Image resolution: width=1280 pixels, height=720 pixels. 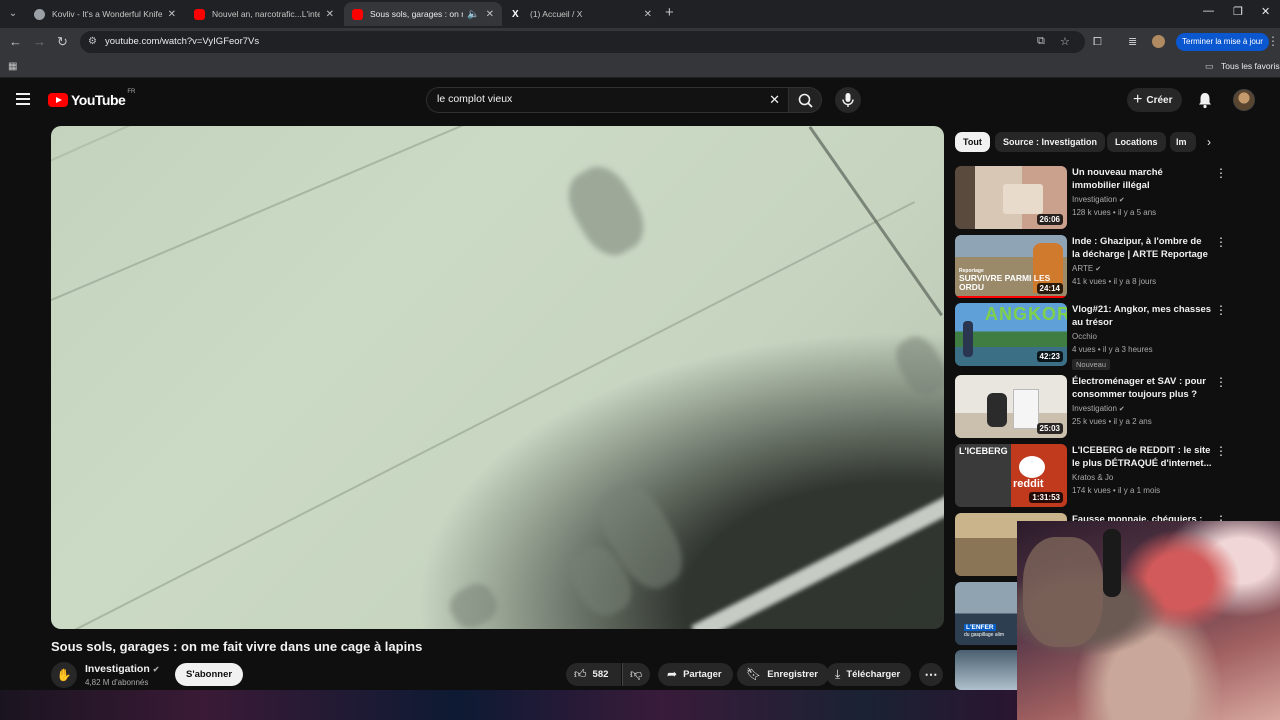 What do you see at coordinates (92, 41) in the screenshot?
I see `site-info-icon: ⚙` at bounding box center [92, 41].